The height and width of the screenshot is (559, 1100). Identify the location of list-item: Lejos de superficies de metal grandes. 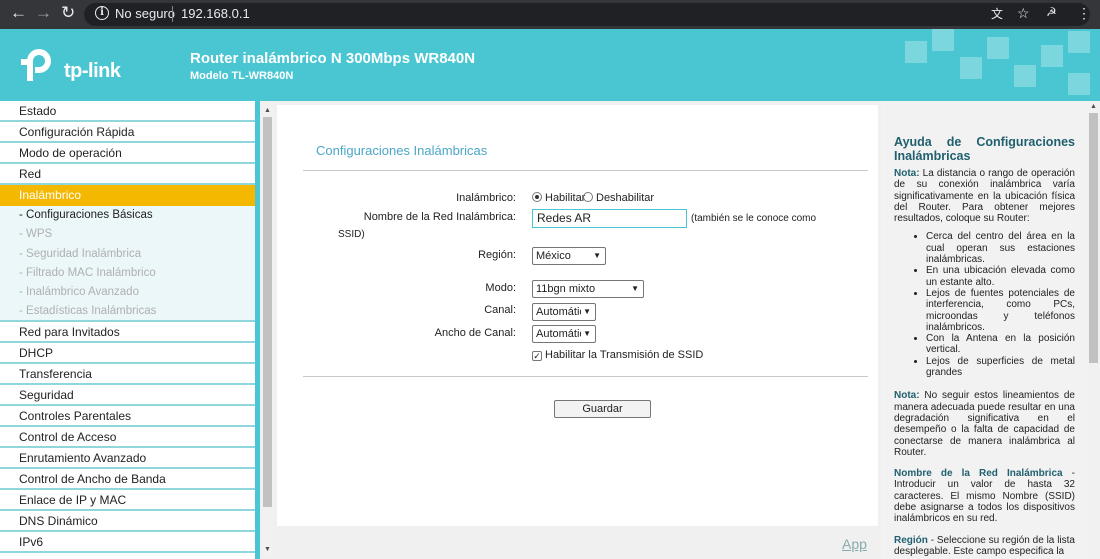
(1000, 367).